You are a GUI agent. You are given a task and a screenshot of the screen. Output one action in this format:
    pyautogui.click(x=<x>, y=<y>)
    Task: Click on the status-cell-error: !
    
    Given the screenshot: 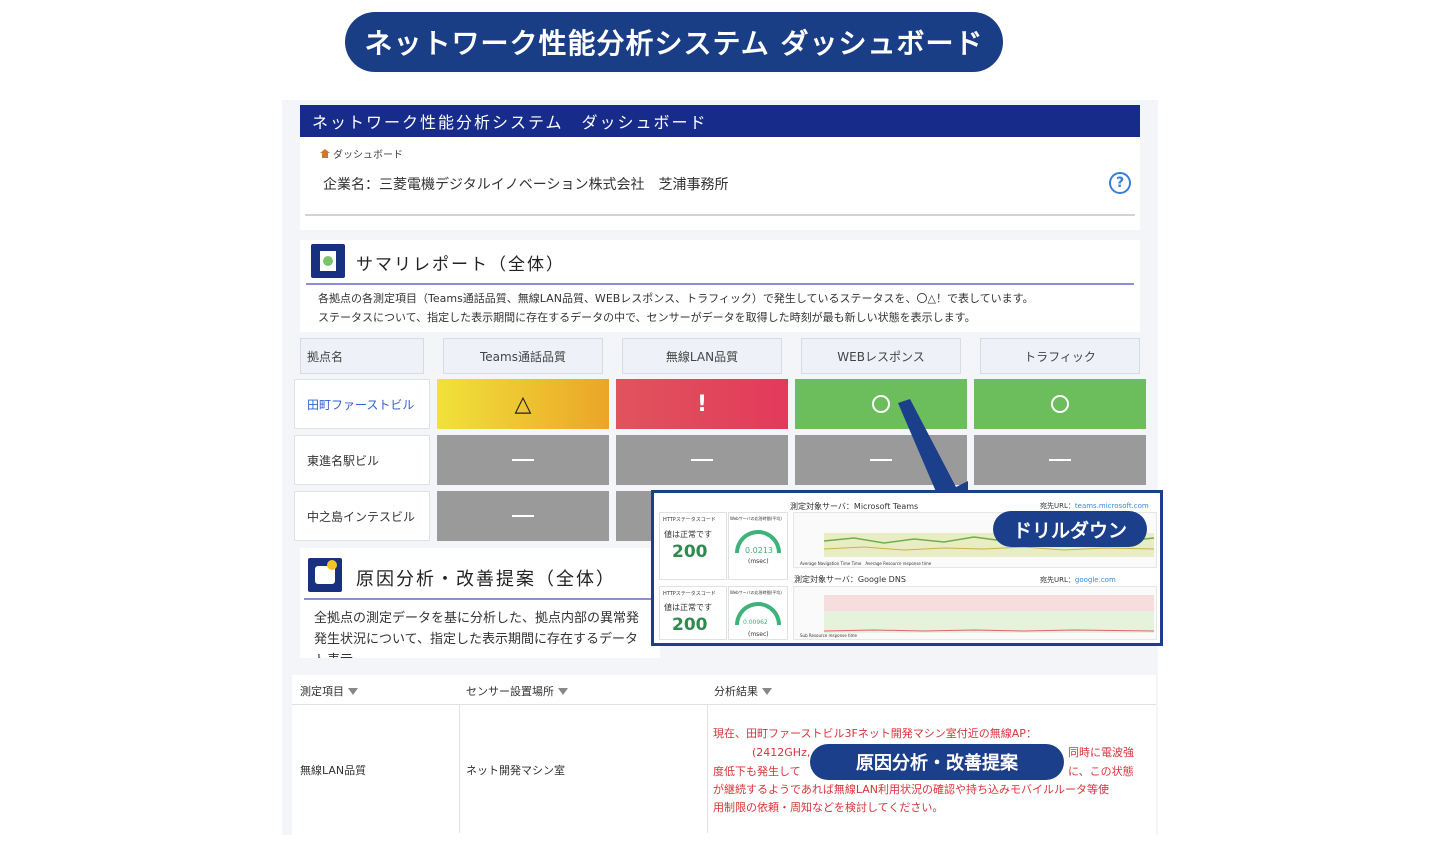 What is the action you would take?
    pyautogui.click(x=702, y=404)
    